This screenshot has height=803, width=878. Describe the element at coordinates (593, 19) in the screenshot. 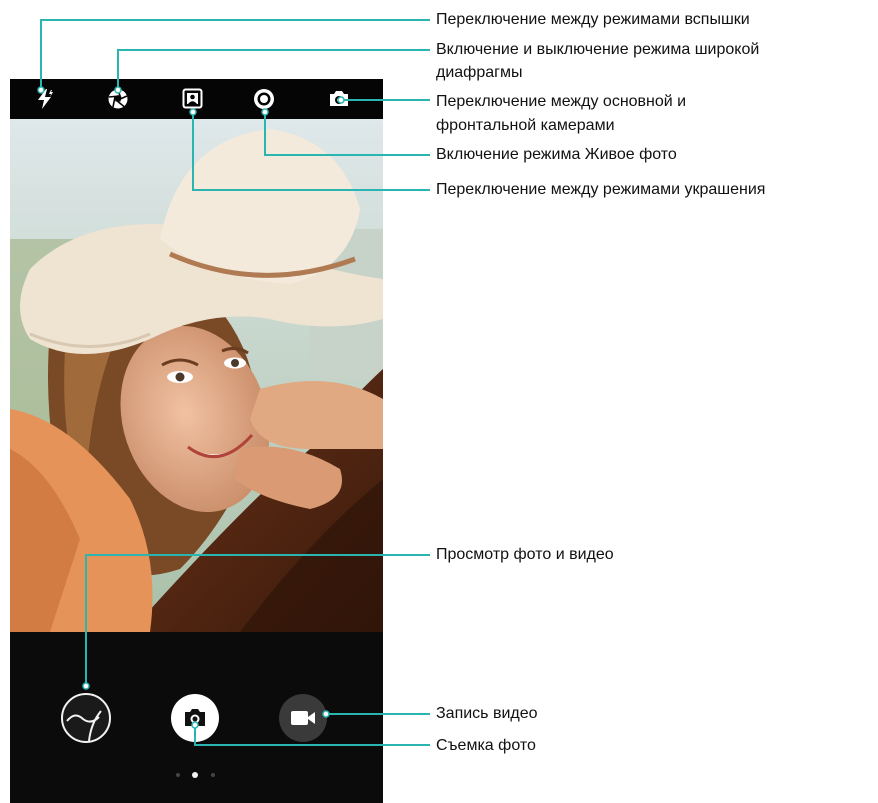

I see `label-flash-mode: Переключение между режимами вспышки` at that location.